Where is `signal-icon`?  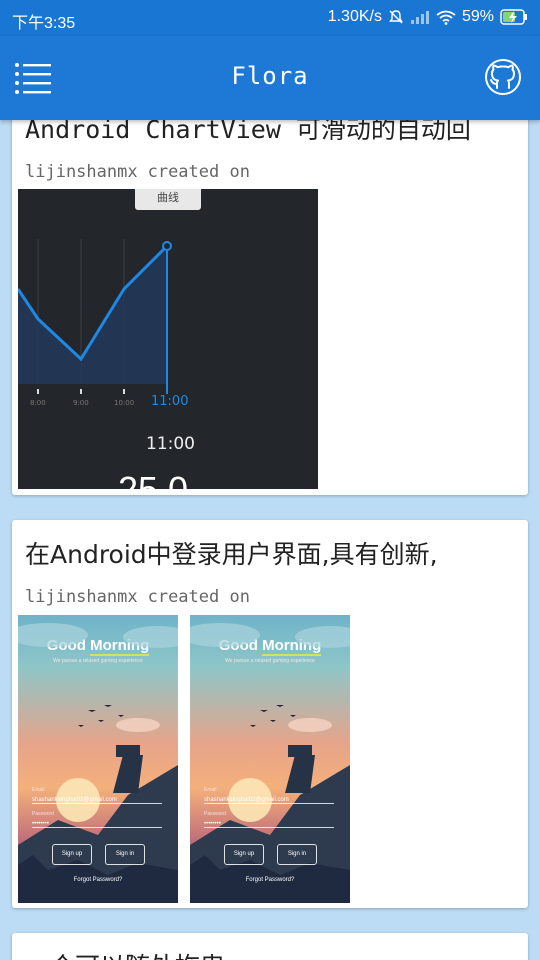 signal-icon is located at coordinates (420, 17).